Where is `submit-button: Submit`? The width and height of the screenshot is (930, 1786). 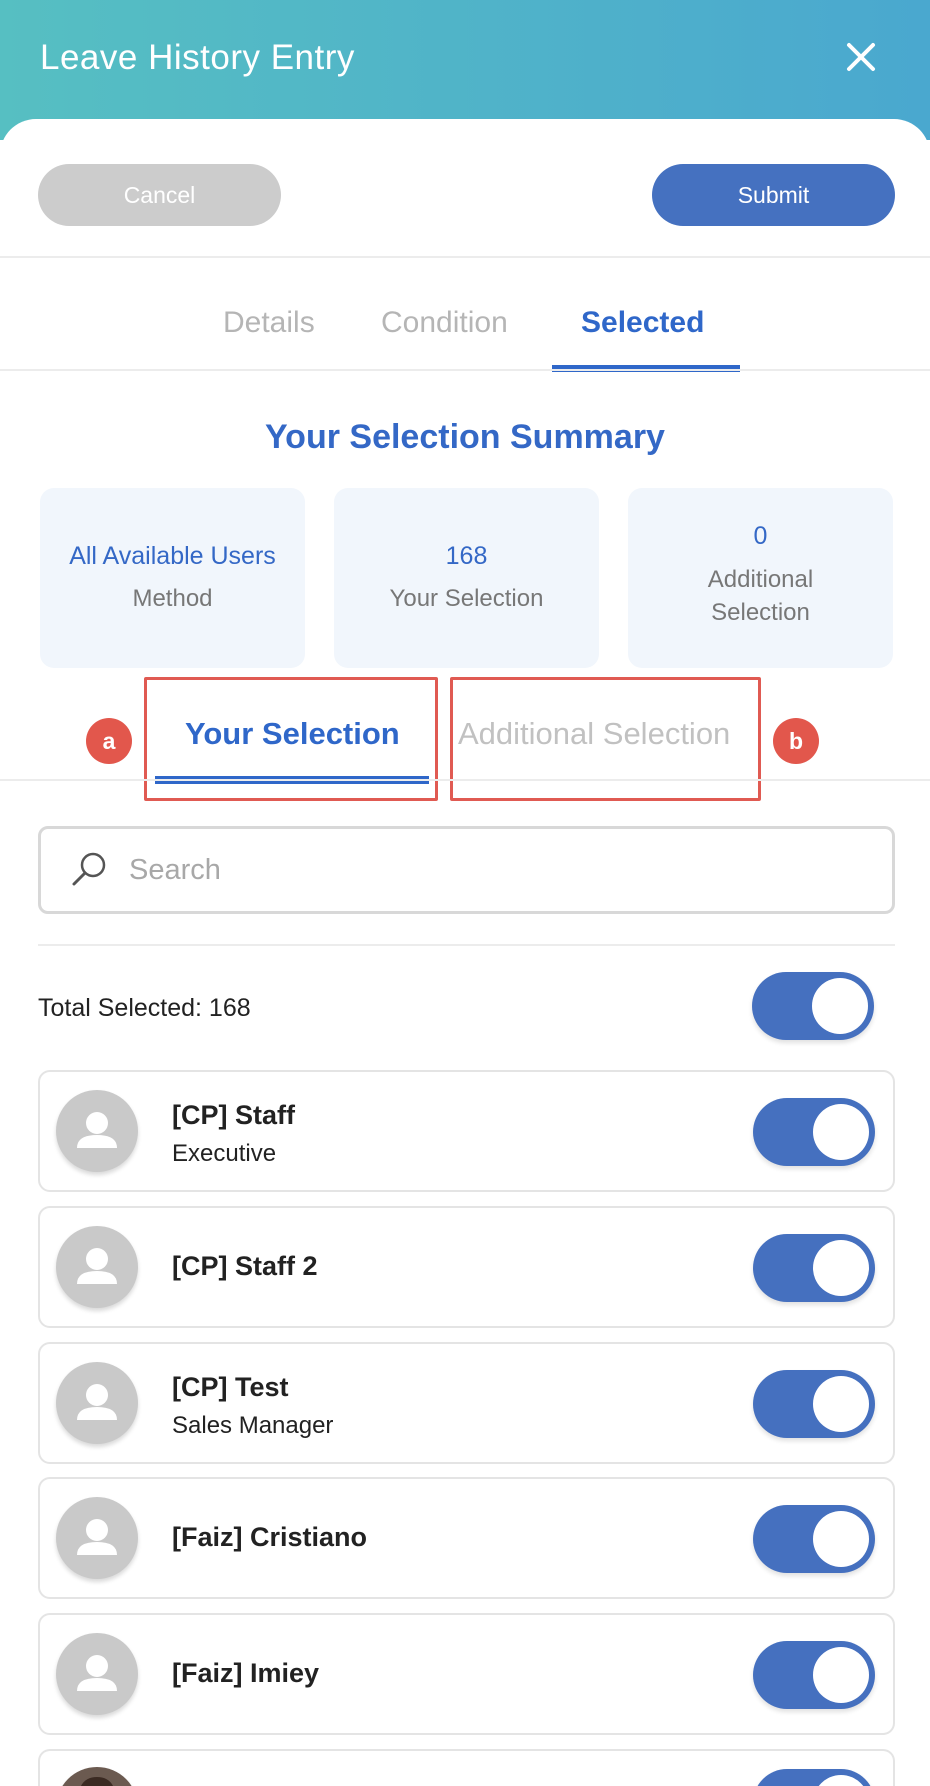
submit-button: Submit is located at coordinates (773, 195).